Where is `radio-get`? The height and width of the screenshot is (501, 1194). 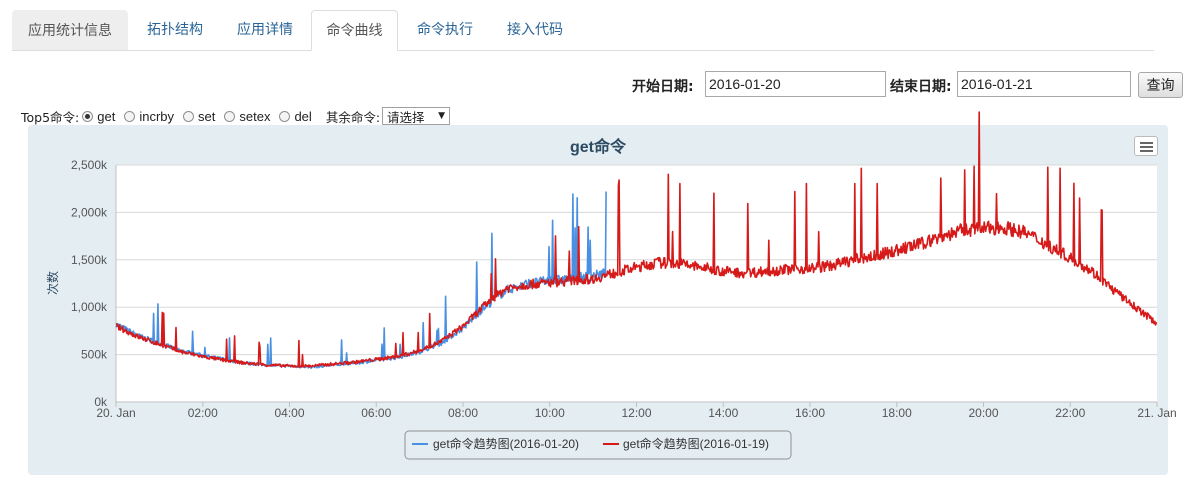
radio-get is located at coordinates (88, 116).